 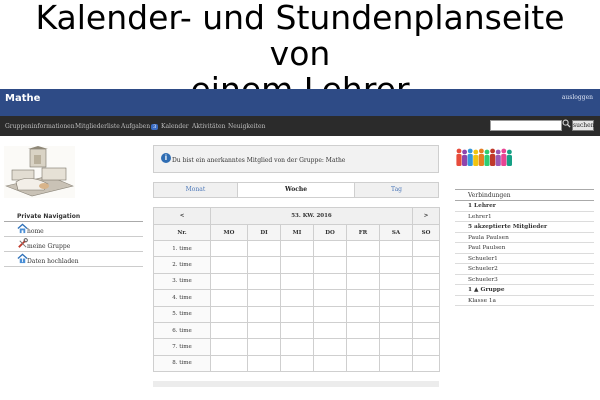 What do you see at coordinates (175, 126) in the screenshot?
I see `nav-item-calendar: Kalender` at bounding box center [175, 126].